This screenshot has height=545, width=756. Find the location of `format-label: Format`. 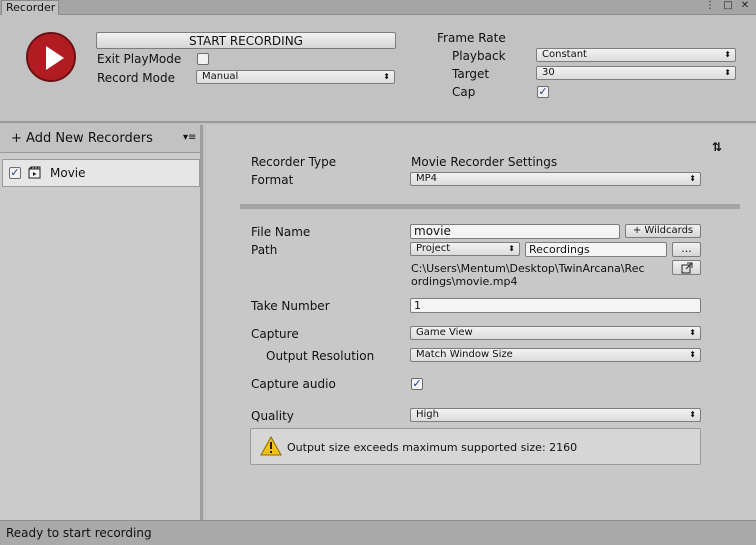

format-label: Format is located at coordinates (272, 180).